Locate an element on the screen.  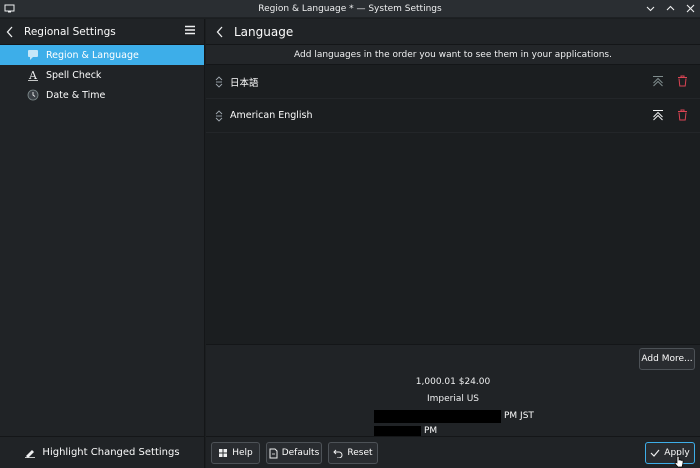
hamburger-menu-icon is located at coordinates (191, 31).